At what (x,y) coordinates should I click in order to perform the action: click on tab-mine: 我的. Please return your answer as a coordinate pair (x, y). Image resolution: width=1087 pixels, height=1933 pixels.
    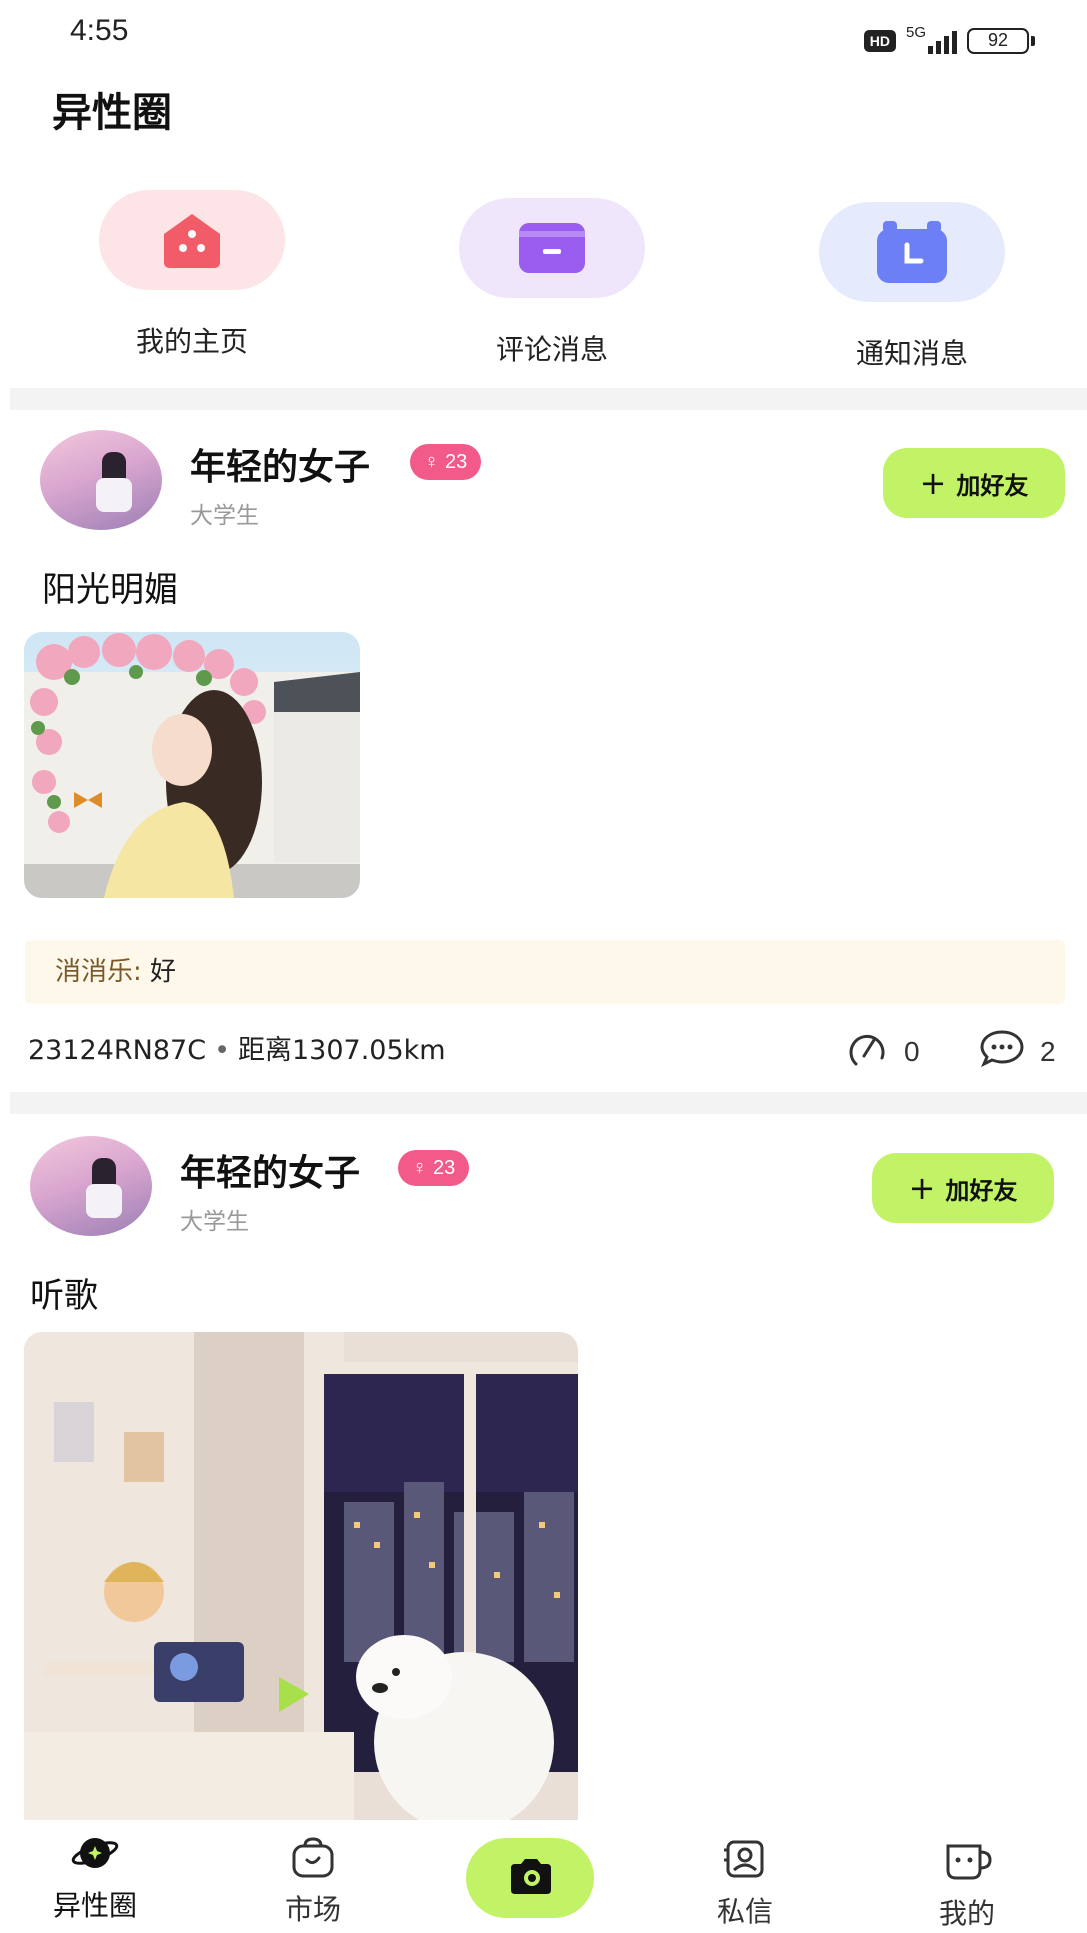
    Looking at the image, I should click on (967, 1886).